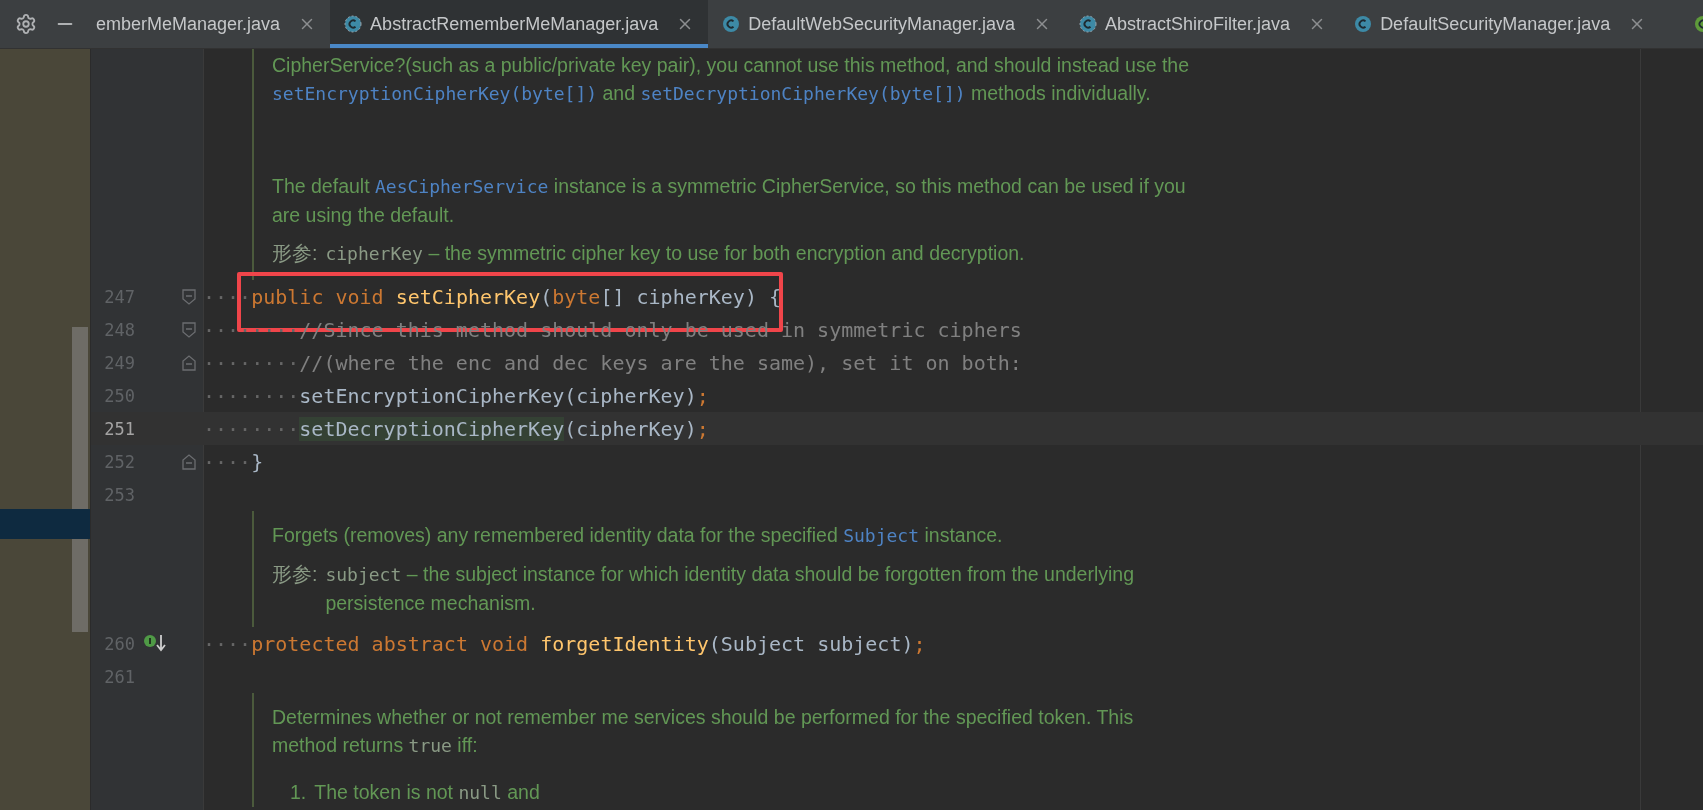 This screenshot has width=1703, height=810. I want to click on editor-tab: DefaultSecurityManager.java, so click(1500, 24).